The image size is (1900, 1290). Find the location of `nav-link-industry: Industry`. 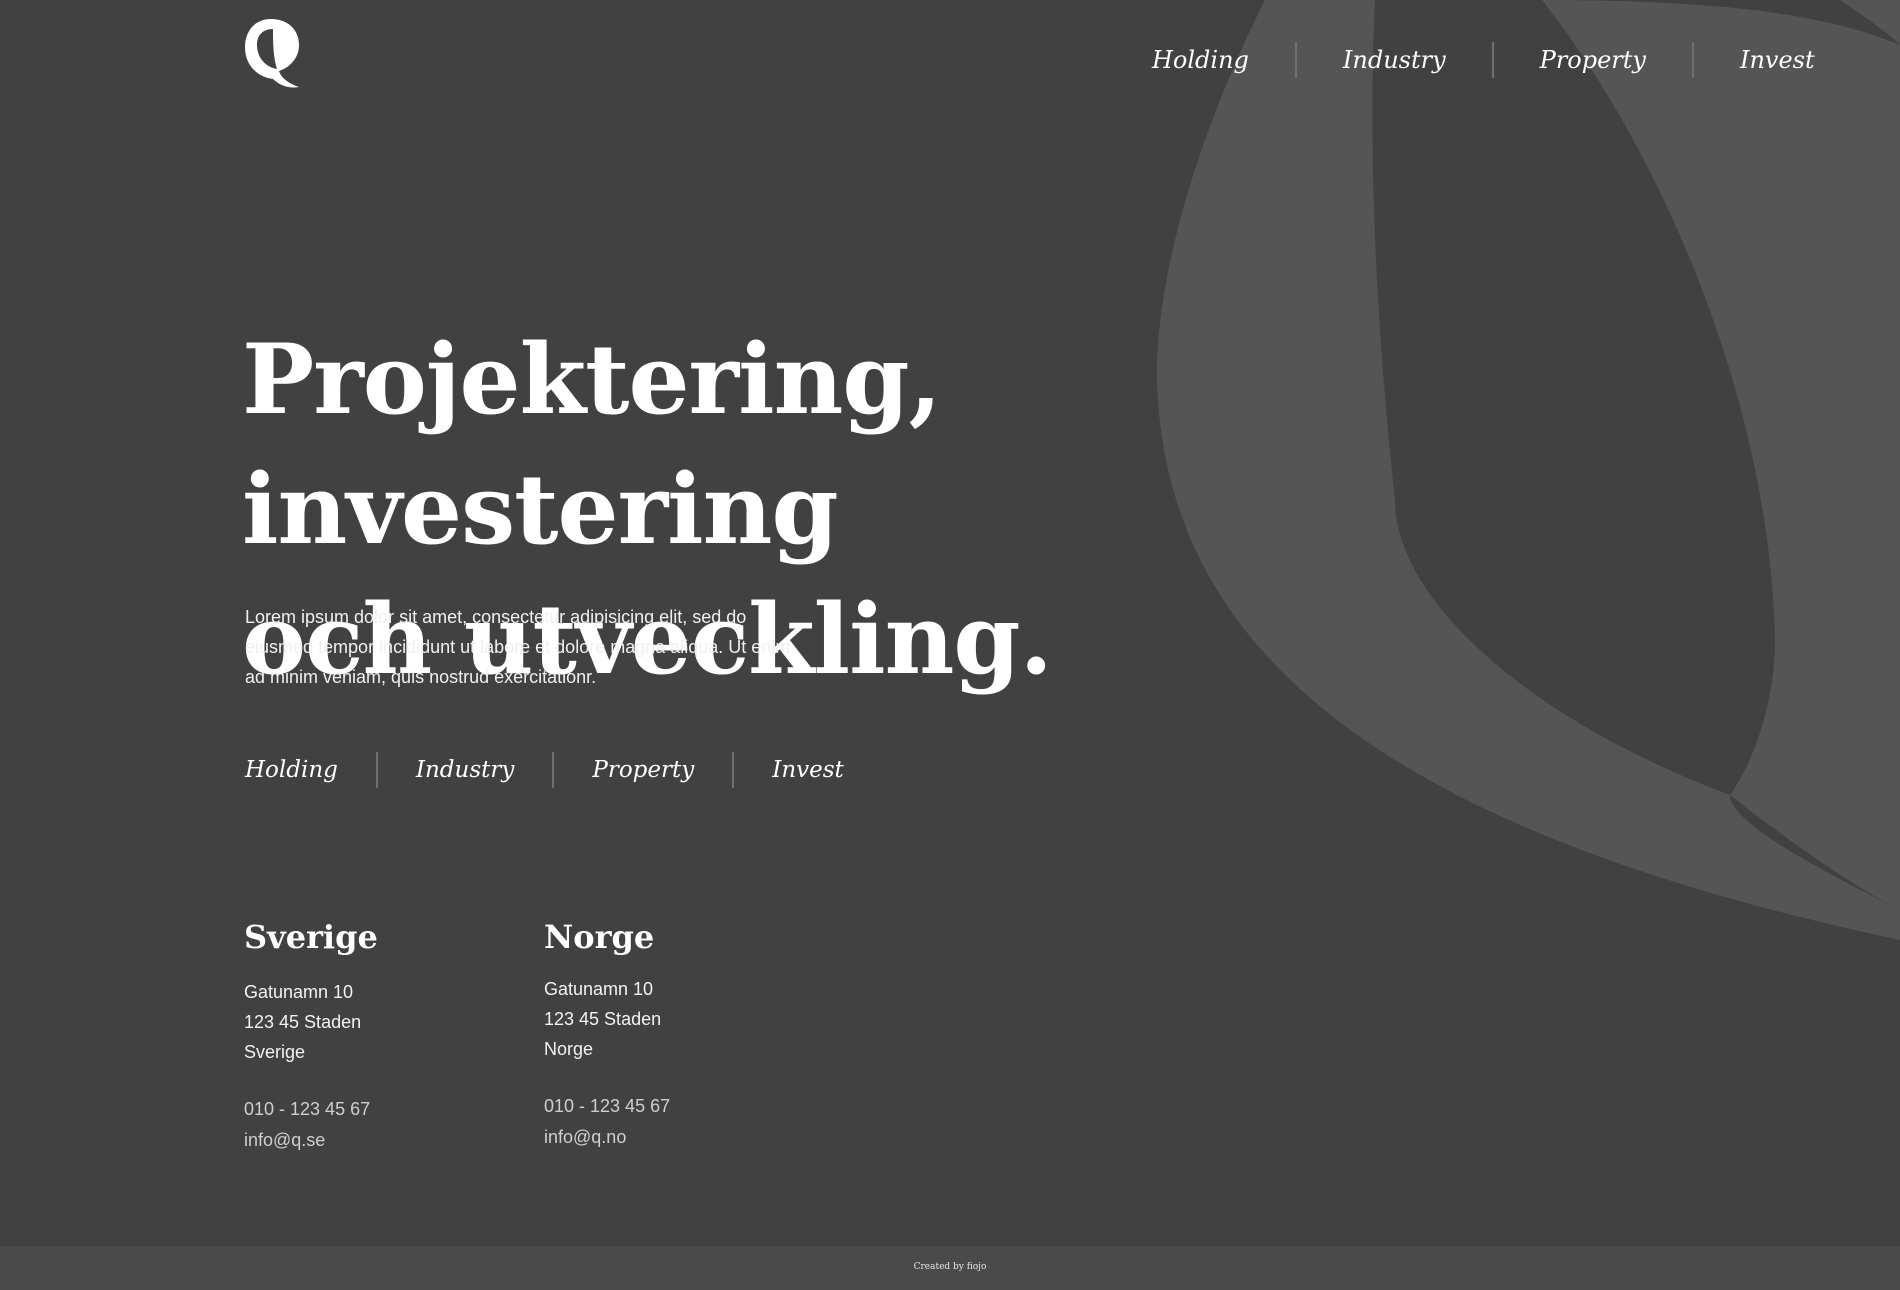

nav-link-industry: Industry is located at coordinates (1394, 60).